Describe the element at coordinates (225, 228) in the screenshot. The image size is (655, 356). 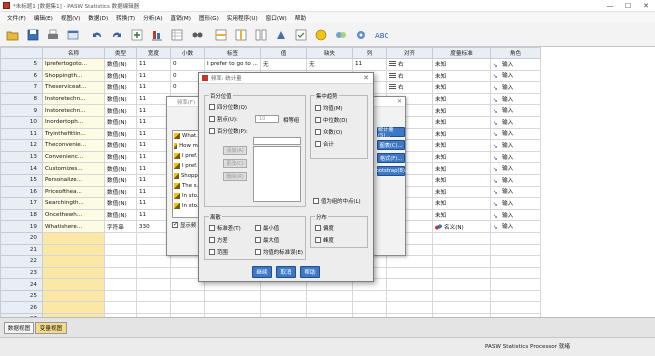
I see `std-deviation-option: 标准差(T)` at that location.